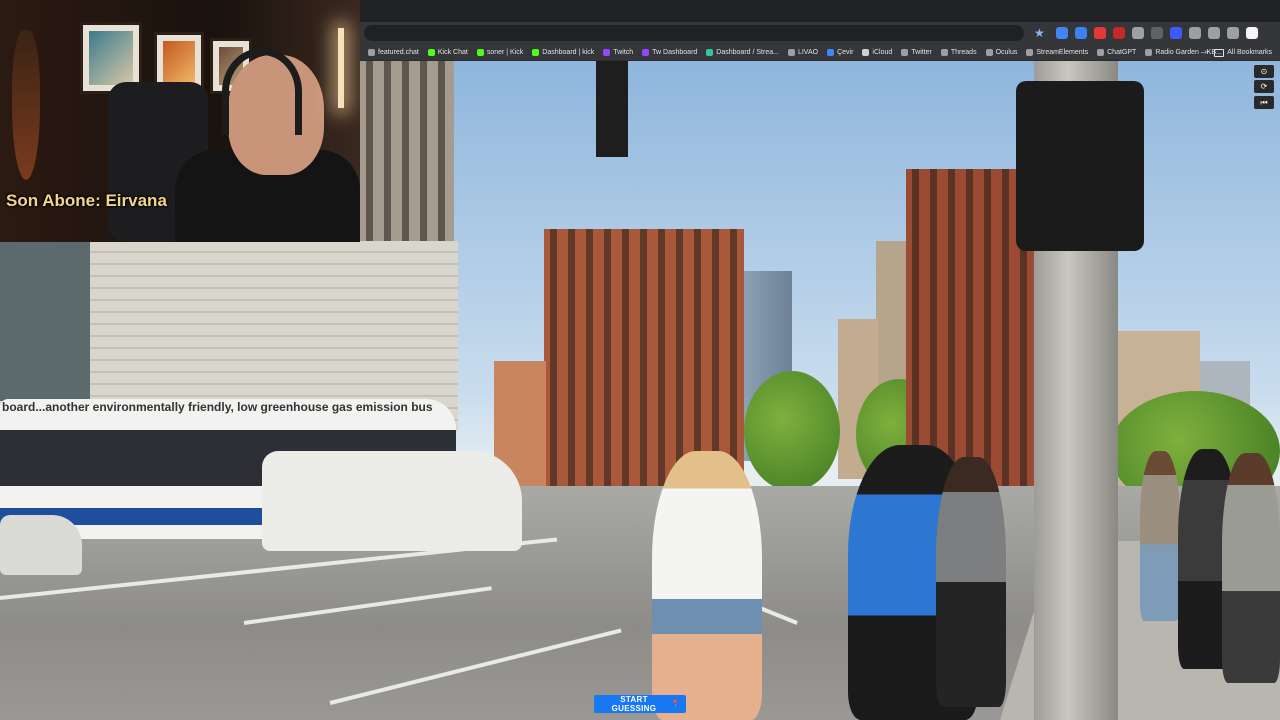 This screenshot has width=1280, height=720. Describe the element at coordinates (398, 52) in the screenshot. I see `bookmark-label: featured.chat` at that location.